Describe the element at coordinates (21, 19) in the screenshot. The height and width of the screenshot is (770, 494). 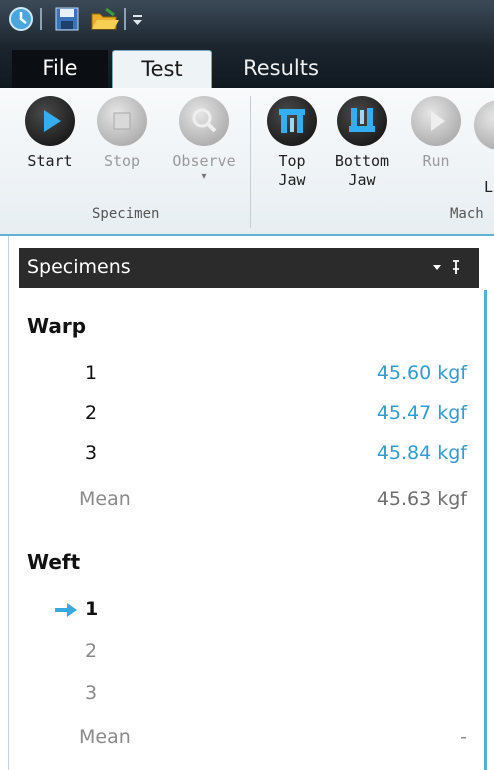
I see `app-logo-icon` at that location.